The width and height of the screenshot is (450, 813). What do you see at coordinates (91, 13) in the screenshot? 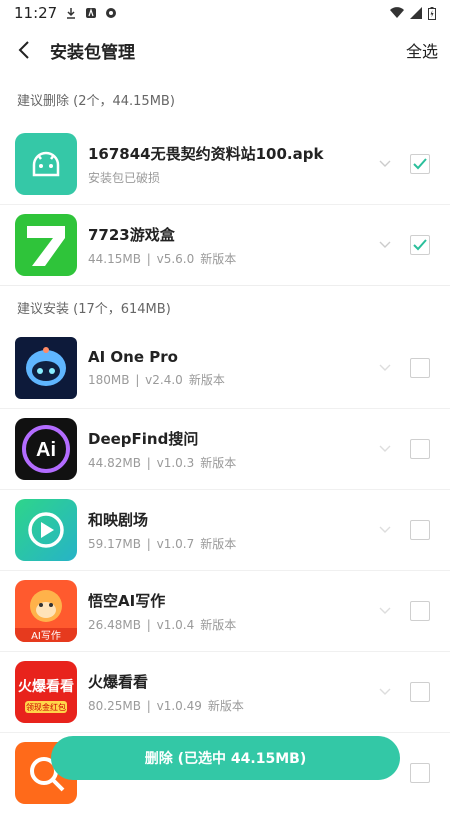
I see `app-notification-icon` at bounding box center [91, 13].